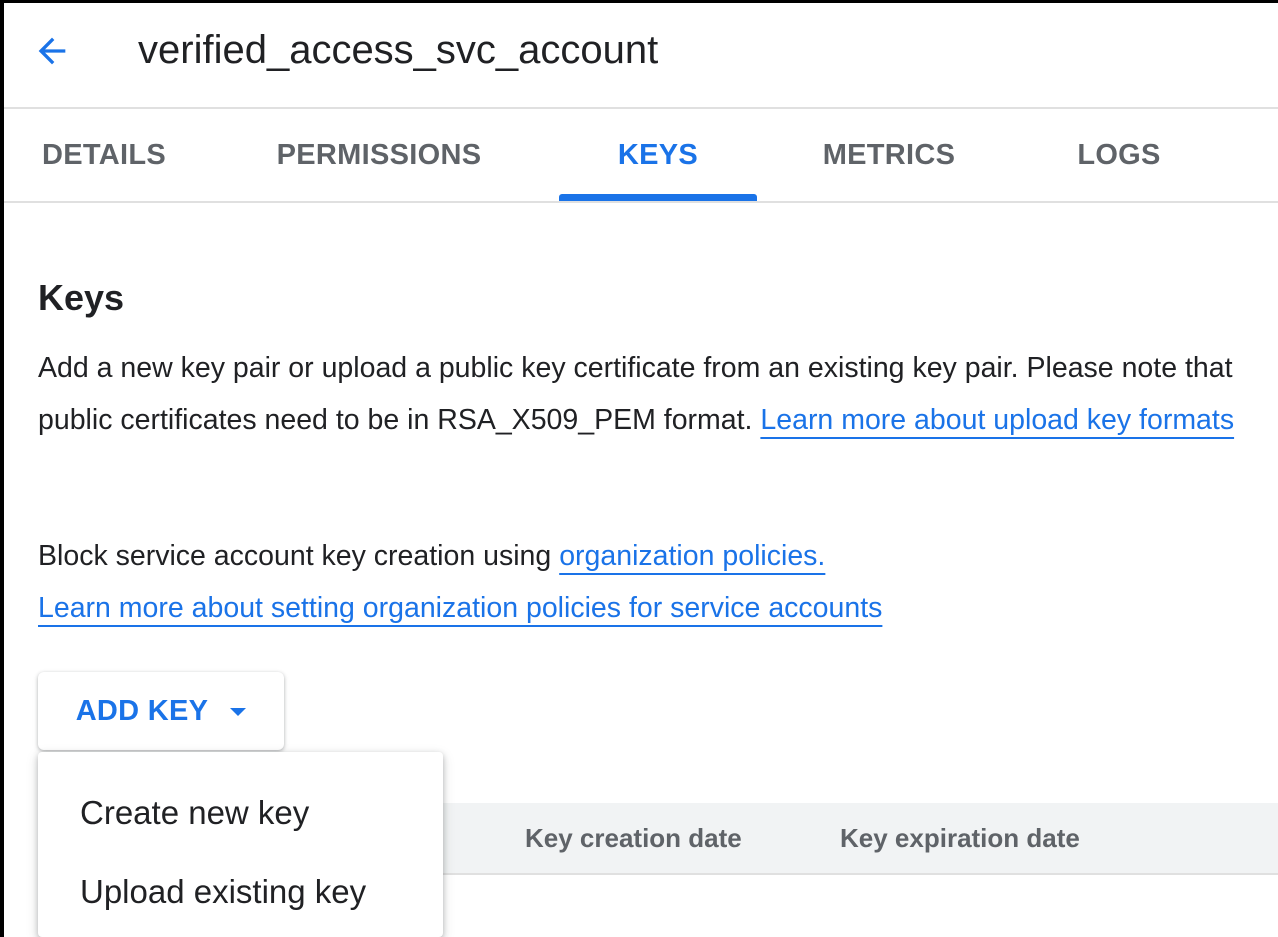 The width and height of the screenshot is (1278, 937). I want to click on column-key-creation-date: Key creation date, so click(633, 838).